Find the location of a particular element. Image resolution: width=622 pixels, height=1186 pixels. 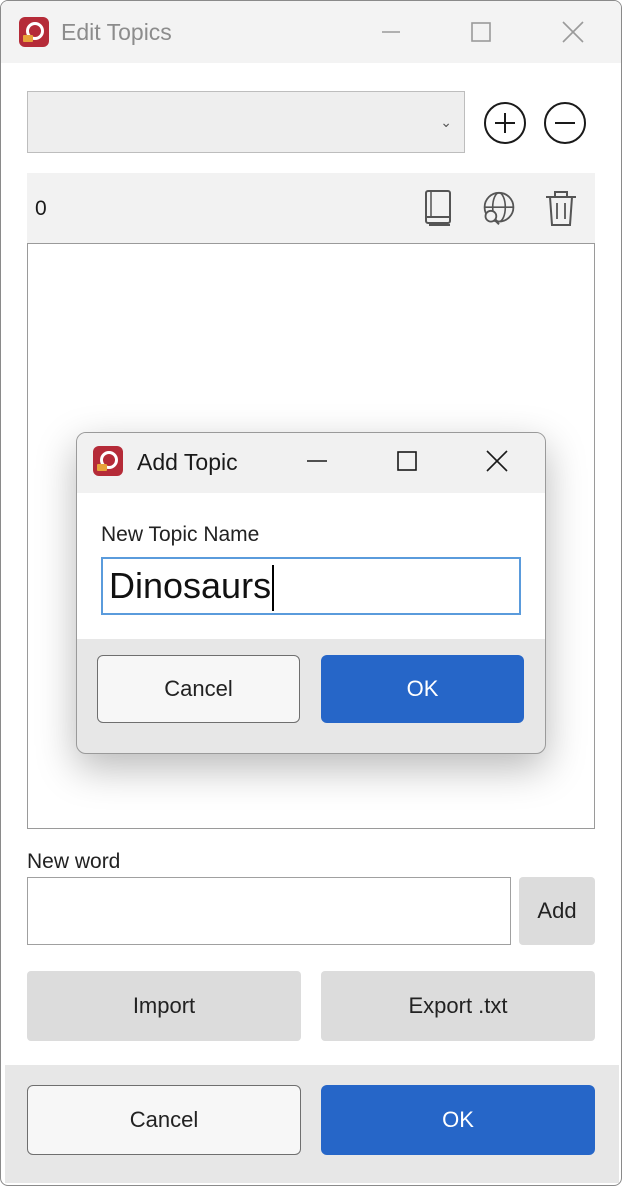

web-search-icon is located at coordinates (499, 209).